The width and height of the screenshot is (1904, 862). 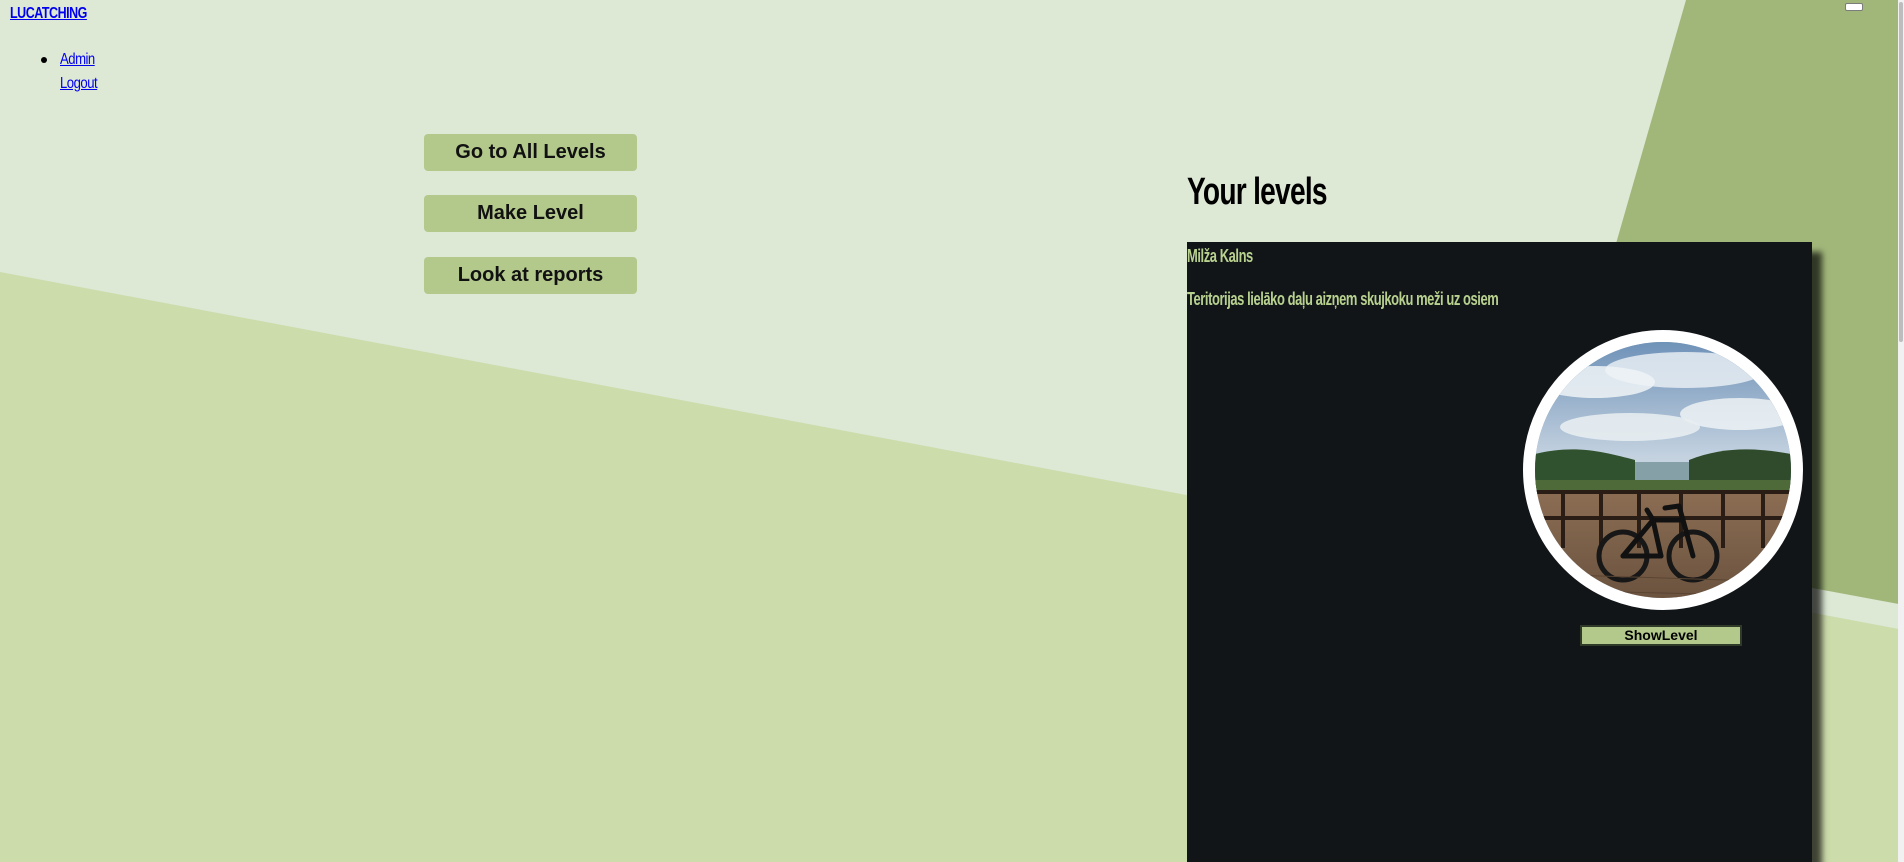 I want to click on level-image, so click(x=1663, y=470).